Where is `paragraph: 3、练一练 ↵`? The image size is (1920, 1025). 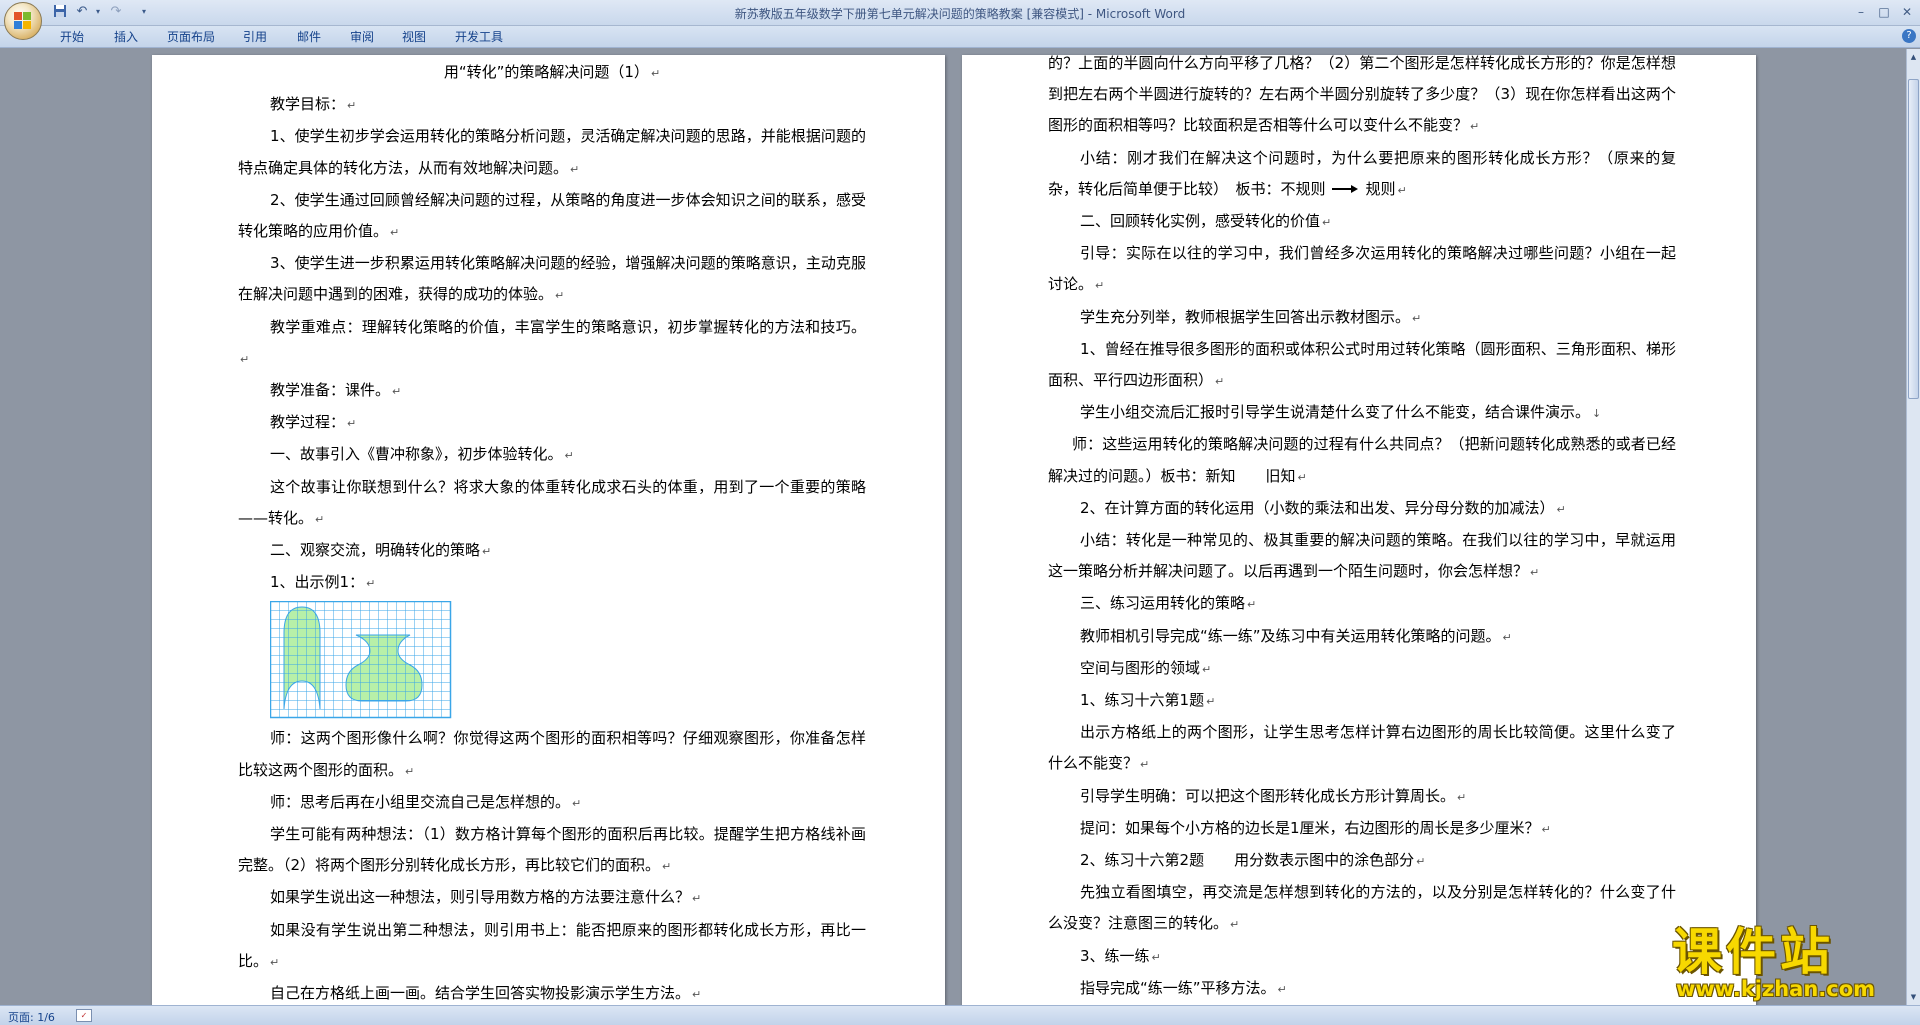 paragraph: 3、练一练 ↵ is located at coordinates (1362, 957).